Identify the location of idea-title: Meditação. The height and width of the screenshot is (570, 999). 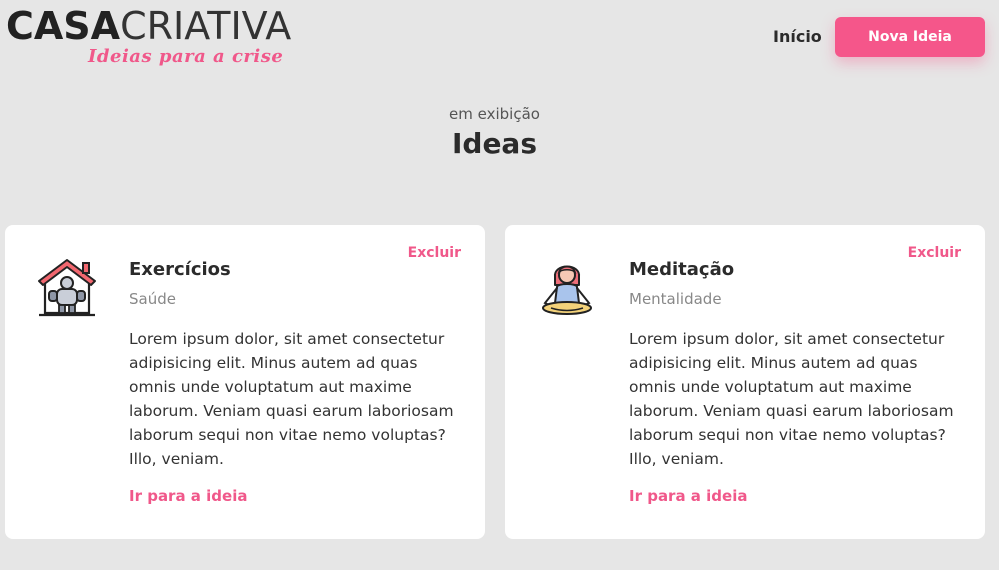
(682, 269).